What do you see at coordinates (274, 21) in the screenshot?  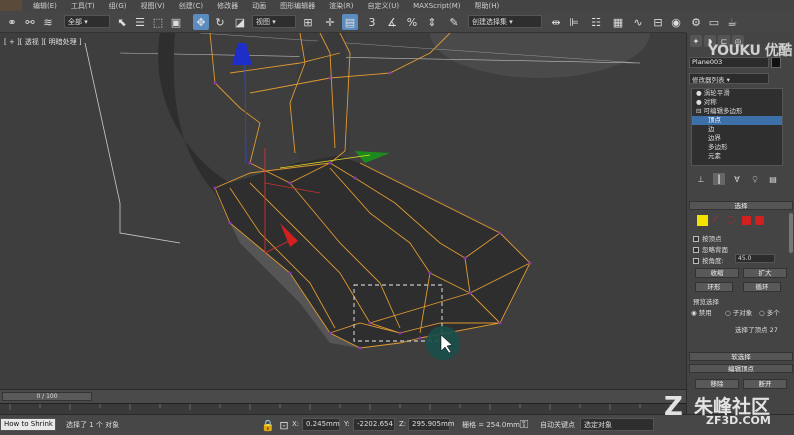 I see `ref-coord-dropdown: 视图 ▾` at bounding box center [274, 21].